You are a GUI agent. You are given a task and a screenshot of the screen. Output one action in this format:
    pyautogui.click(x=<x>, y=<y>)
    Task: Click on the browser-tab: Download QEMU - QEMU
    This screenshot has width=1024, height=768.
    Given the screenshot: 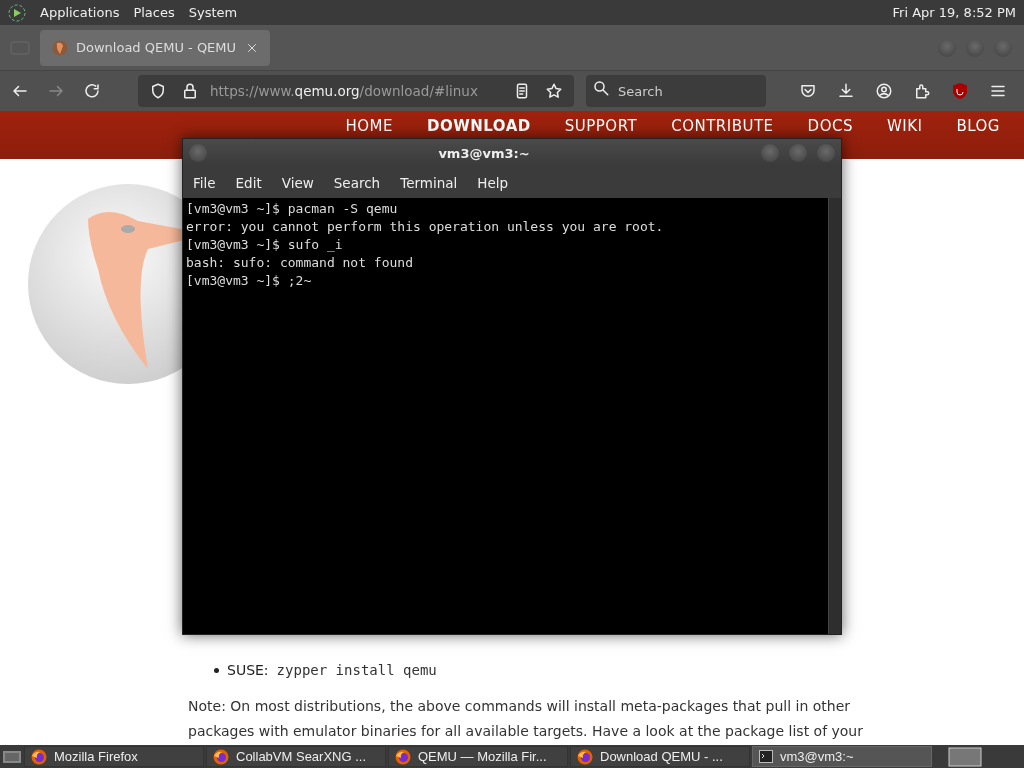 What is the action you would take?
    pyautogui.click(x=155, y=47)
    